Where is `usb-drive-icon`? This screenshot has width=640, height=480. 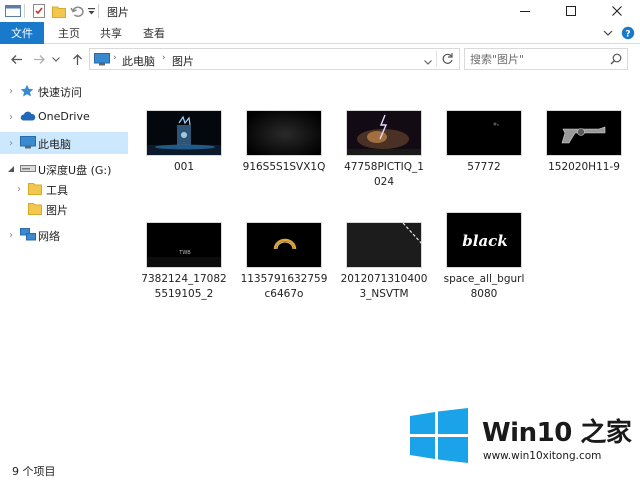
usb-drive-icon is located at coordinates (28, 169).